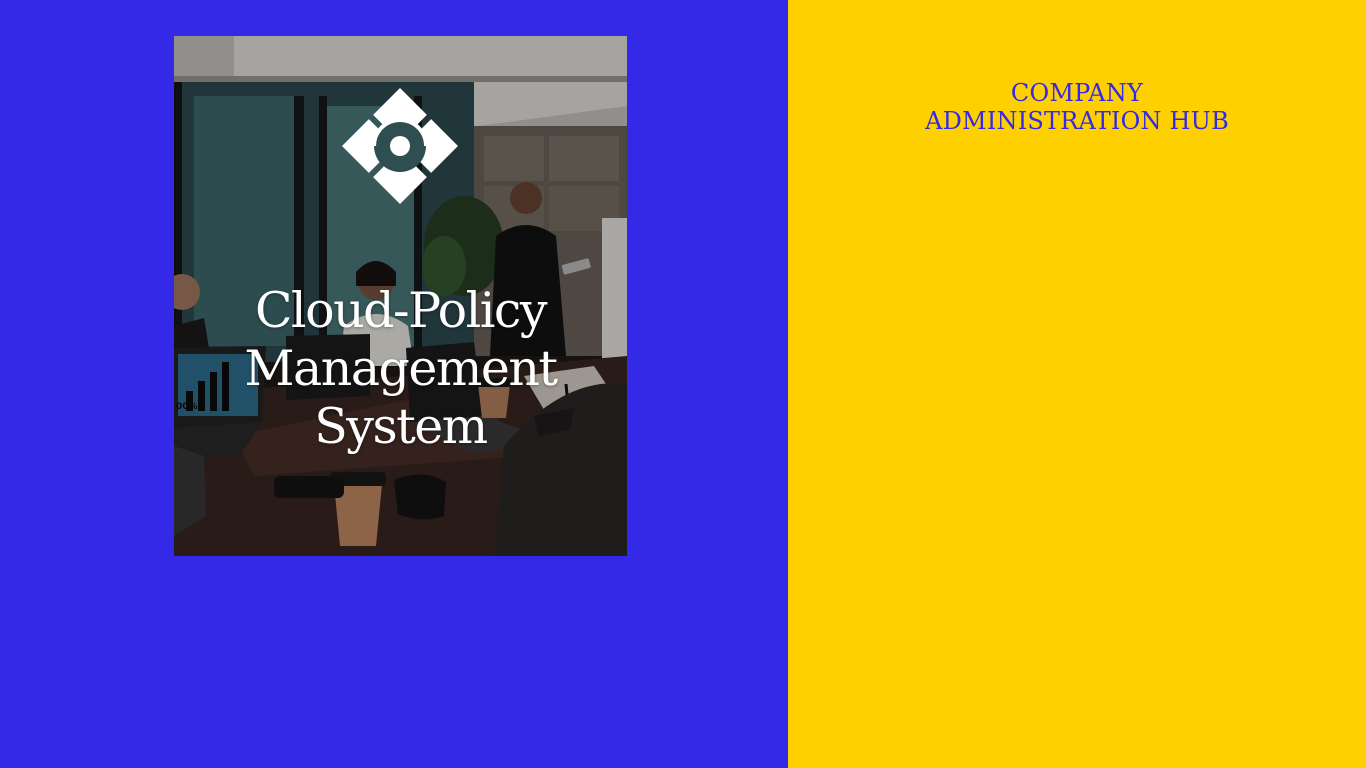 The width and height of the screenshot is (1366, 768). What do you see at coordinates (400, 146) in the screenshot?
I see `diamond-quad-logo-icon` at bounding box center [400, 146].